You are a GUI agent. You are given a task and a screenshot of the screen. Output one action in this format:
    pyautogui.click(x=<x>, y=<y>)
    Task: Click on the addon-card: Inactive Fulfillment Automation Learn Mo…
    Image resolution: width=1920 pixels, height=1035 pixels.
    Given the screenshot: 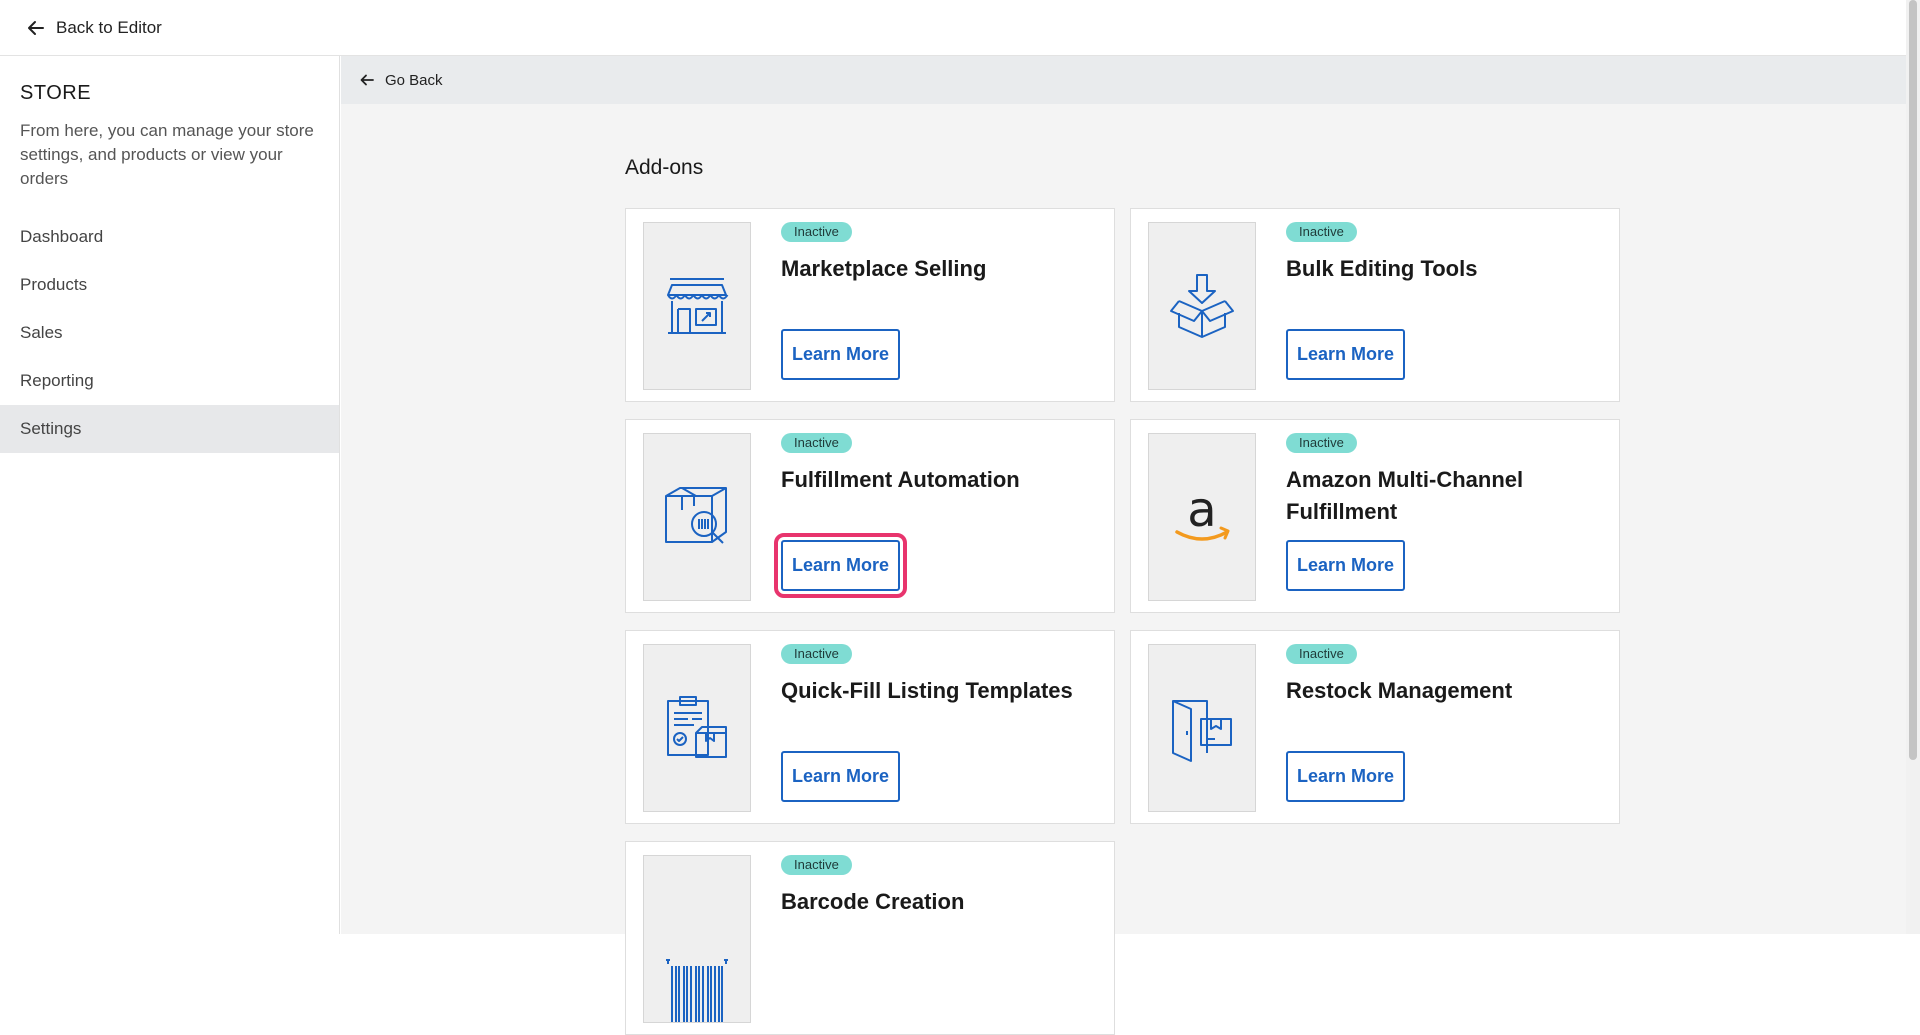 What is the action you would take?
    pyautogui.click(x=870, y=516)
    